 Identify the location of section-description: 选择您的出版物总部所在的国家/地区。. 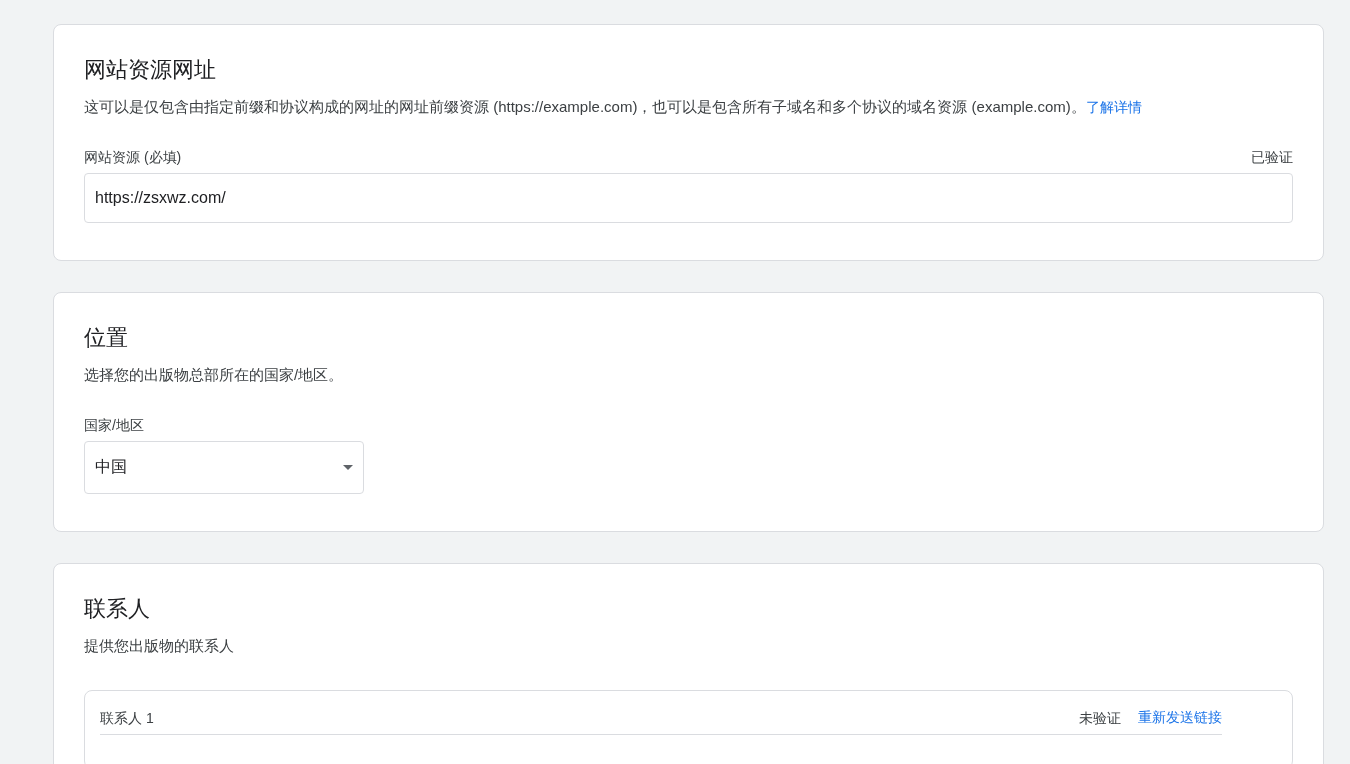
(214, 375).